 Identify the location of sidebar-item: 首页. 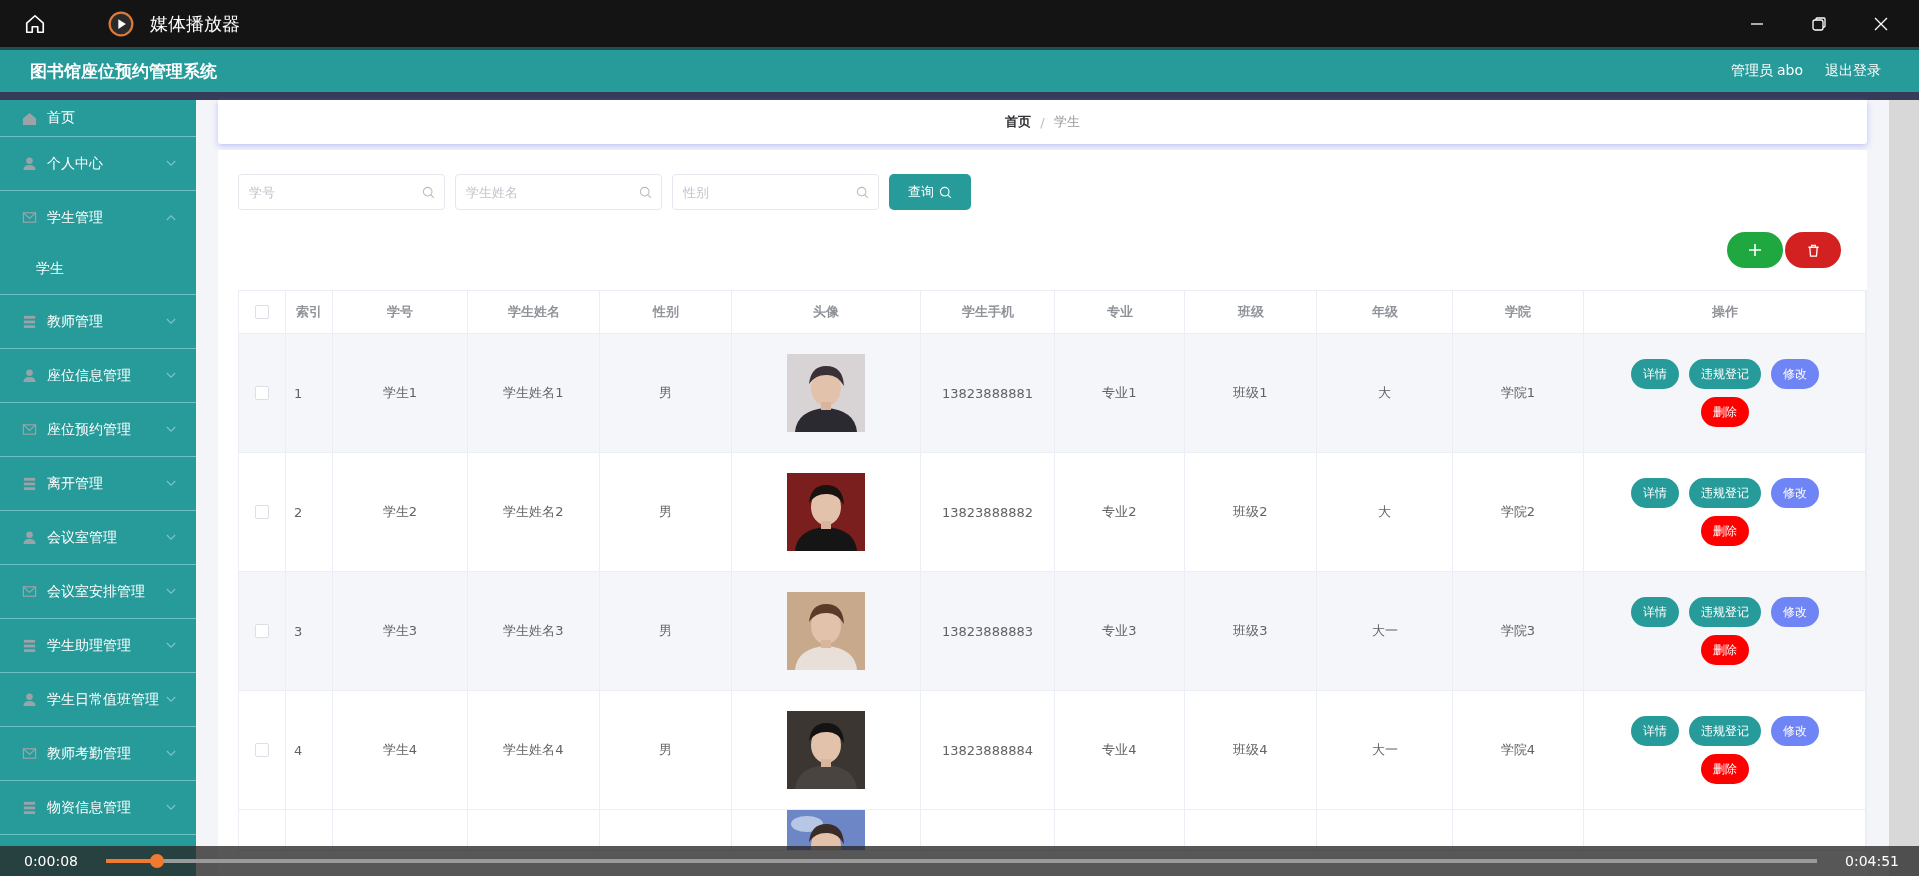
(98, 118).